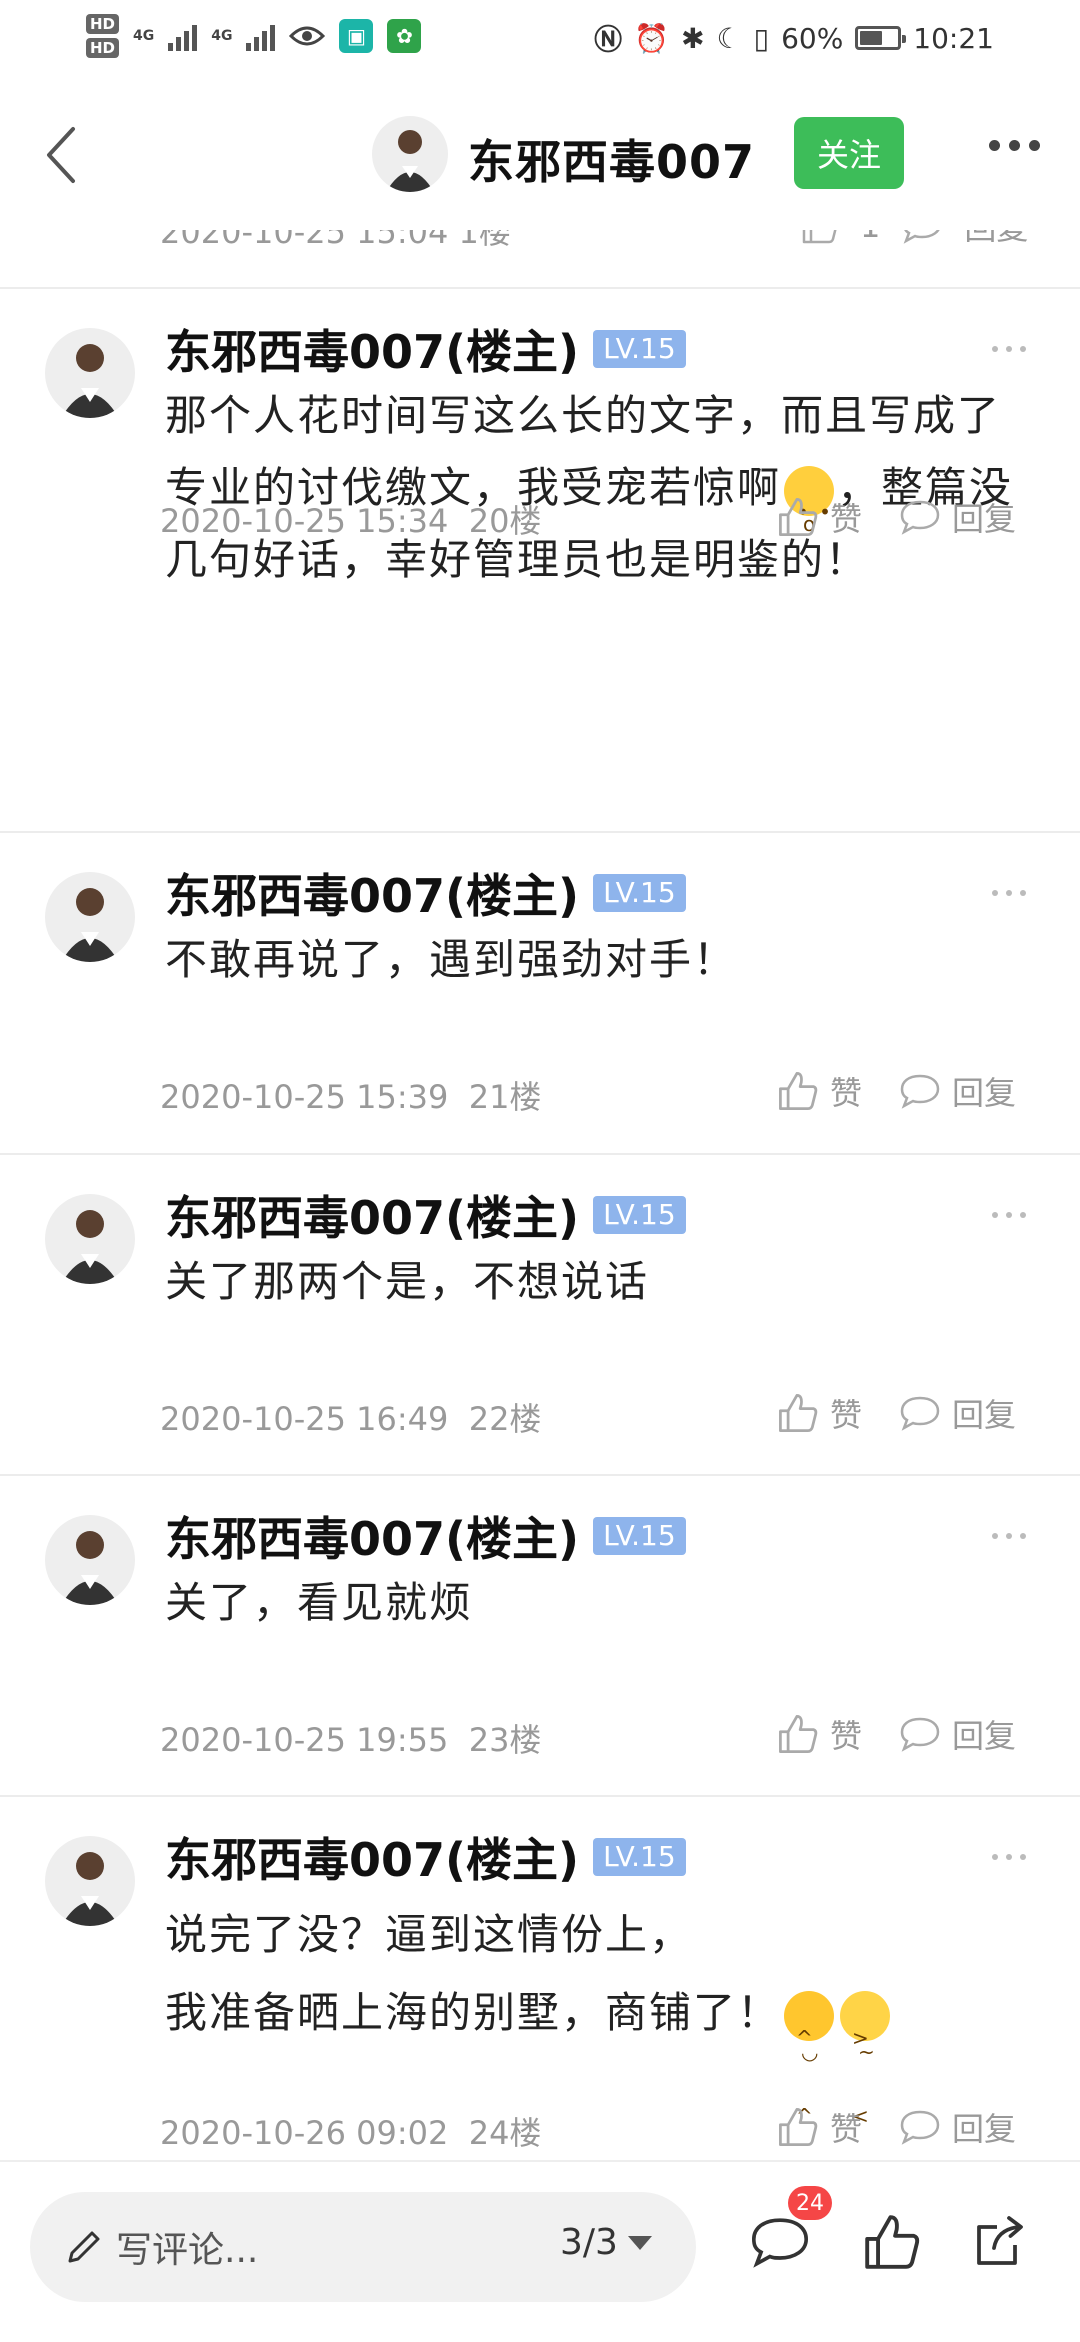 The width and height of the screenshot is (1080, 2342). Describe the element at coordinates (356, 36) in the screenshot. I see `mi-home-icon: ▣` at that location.